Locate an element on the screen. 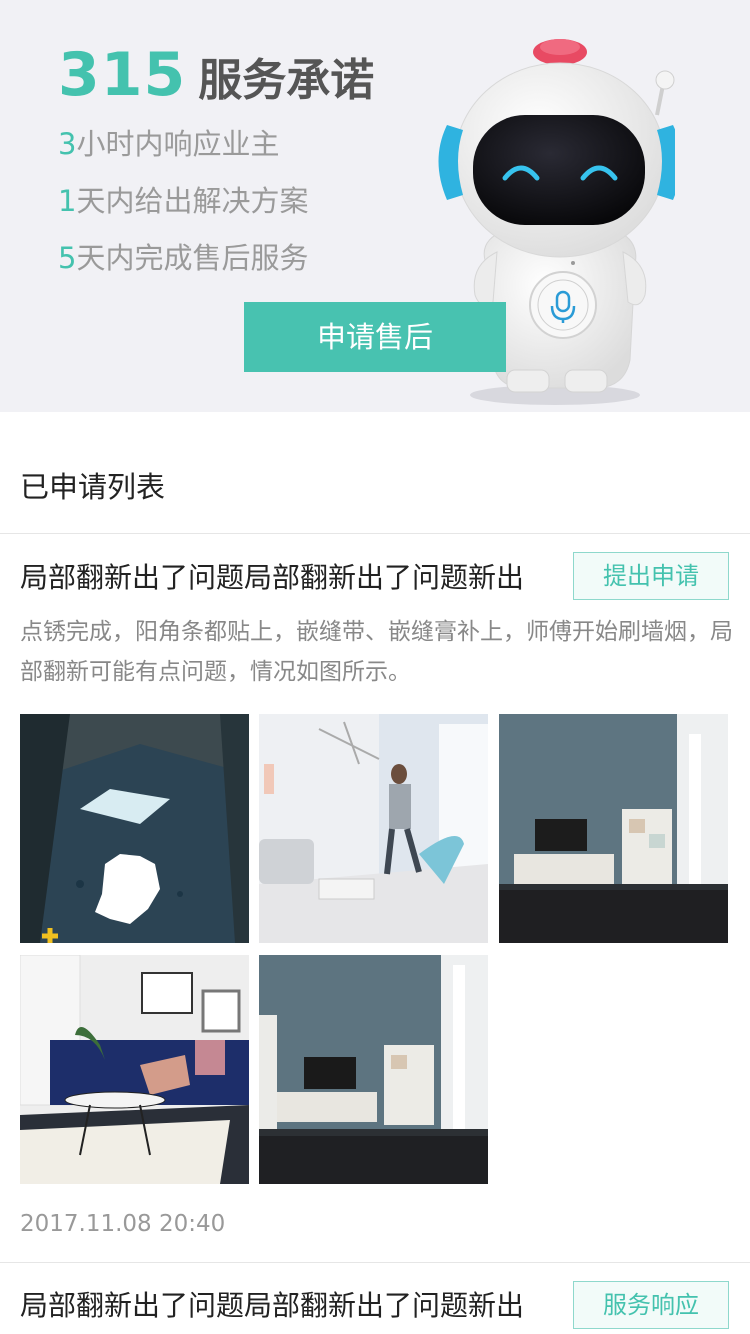 Image resolution: width=750 pixels, height=1334 pixels. promise-line-complete: 5天内完成售后服务 is located at coordinates (183, 258).